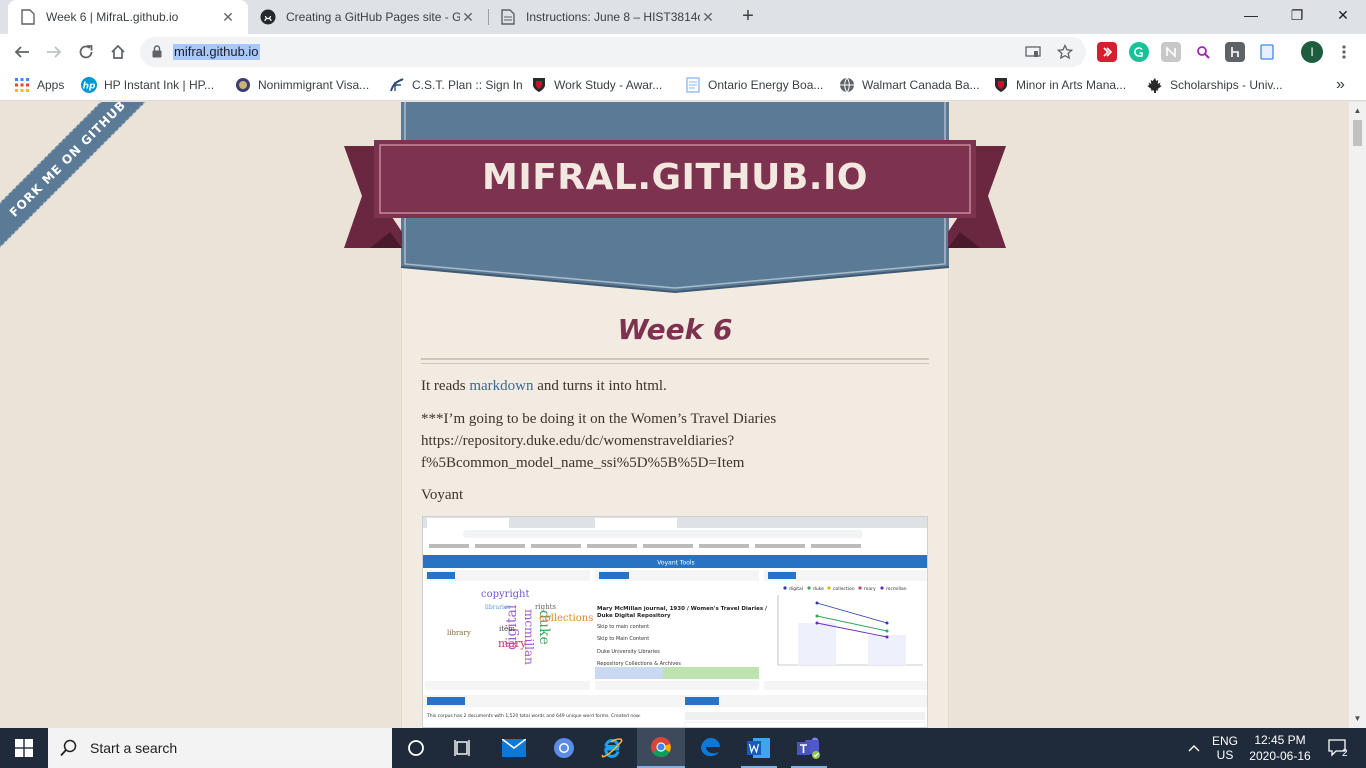 The width and height of the screenshot is (1366, 768). I want to click on tab-title: Creating a GitHub Pages site - GitHub, so click(373, 17).